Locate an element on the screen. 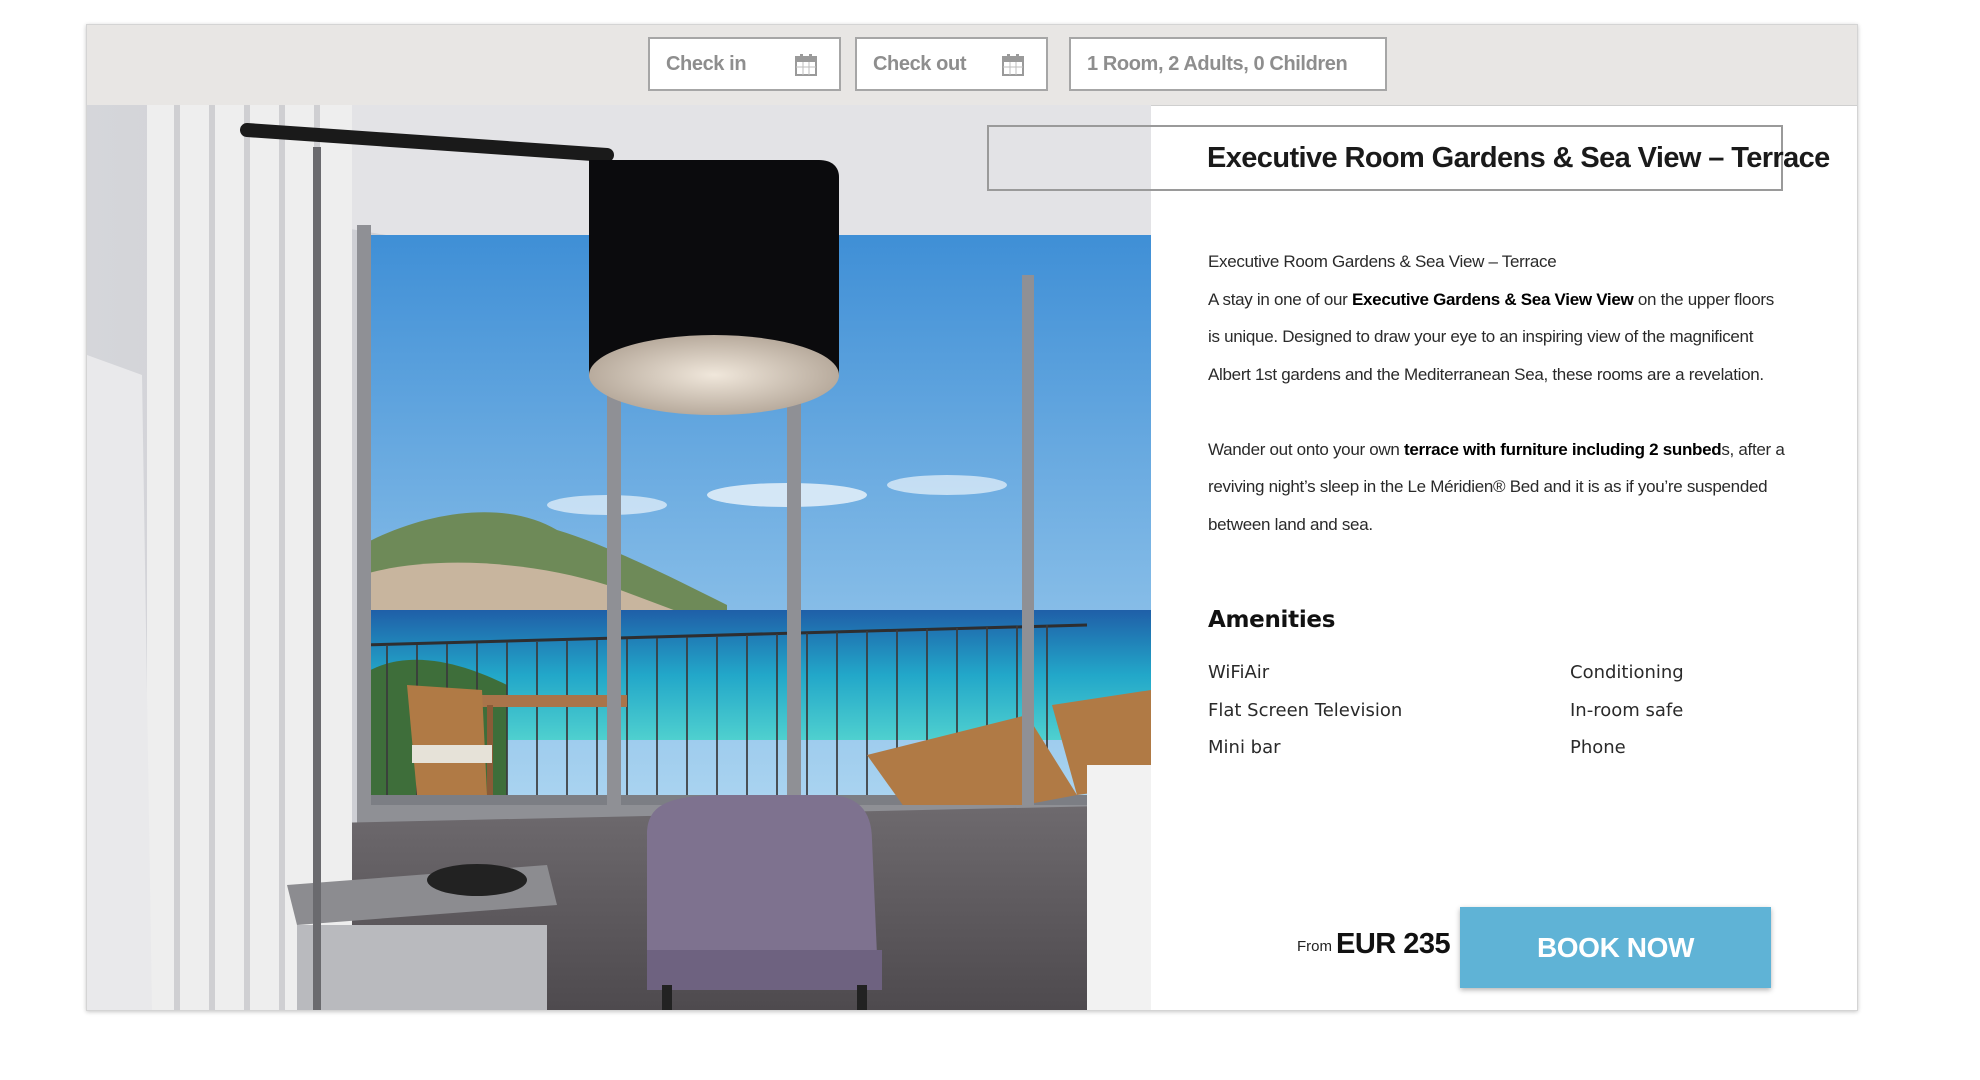 The height and width of the screenshot is (1080, 1980). amenity-item: Phone is located at coordinates (1598, 747).